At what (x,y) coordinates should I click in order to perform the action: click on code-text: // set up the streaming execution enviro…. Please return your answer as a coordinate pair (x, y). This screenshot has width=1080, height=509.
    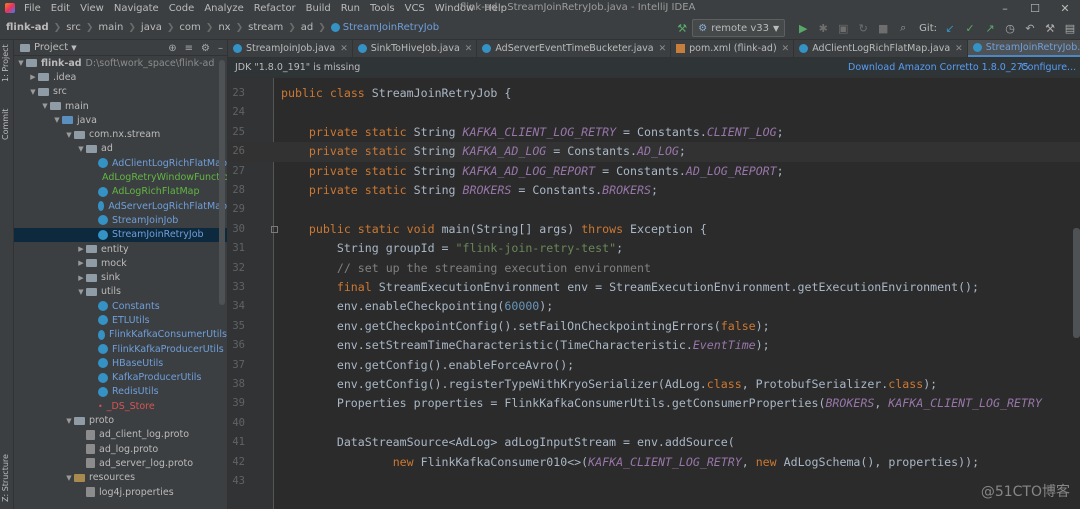
    Looking at the image, I should click on (466, 268).